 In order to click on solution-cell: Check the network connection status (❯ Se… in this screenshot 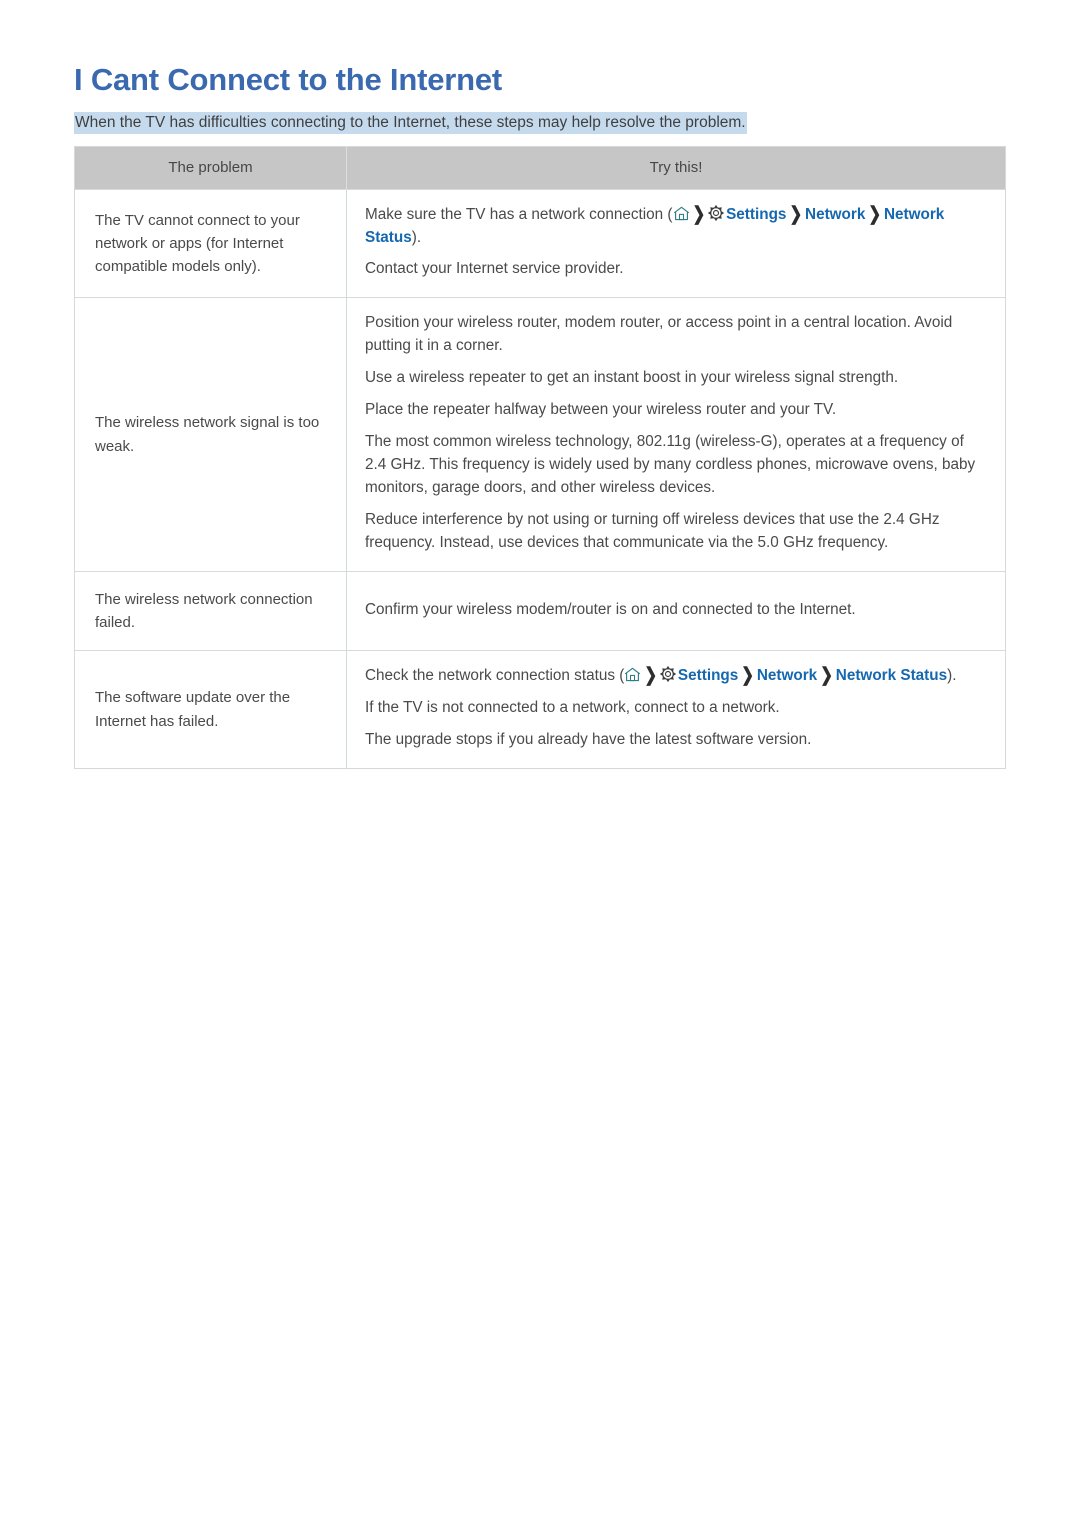, I will do `click(676, 709)`.